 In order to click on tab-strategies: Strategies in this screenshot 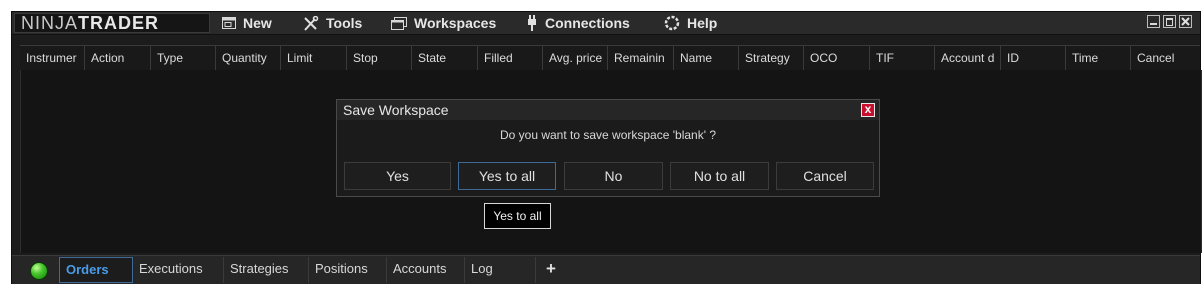, I will do `click(266, 270)`.